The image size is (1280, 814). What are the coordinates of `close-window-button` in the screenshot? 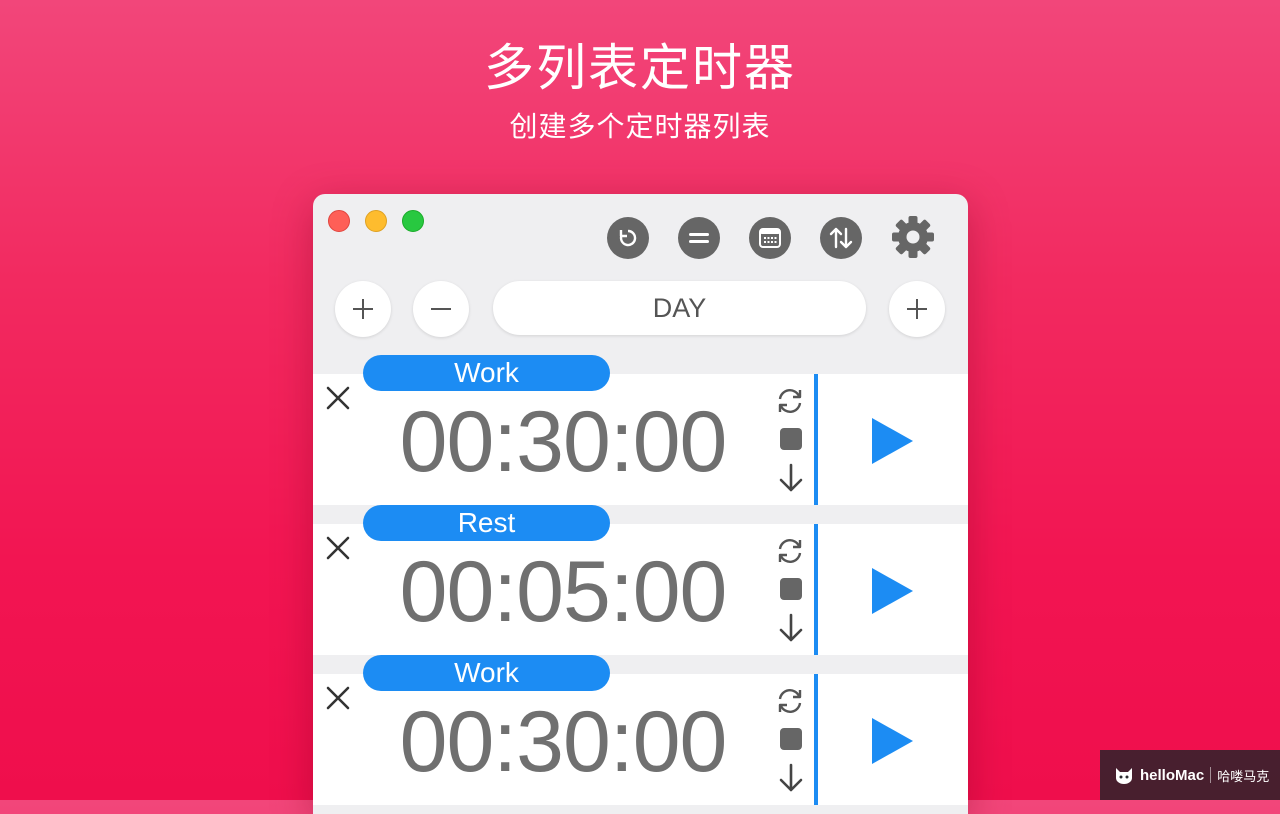 It's located at (339, 221).